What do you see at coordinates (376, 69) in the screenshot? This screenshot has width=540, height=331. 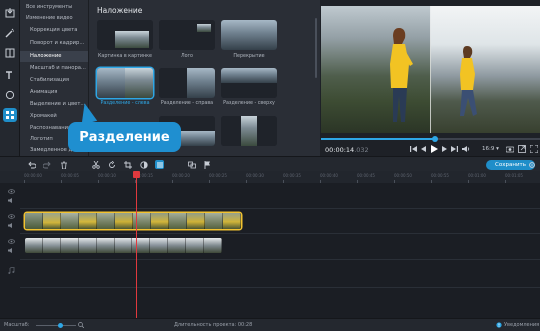 I see `video-left-half` at bounding box center [376, 69].